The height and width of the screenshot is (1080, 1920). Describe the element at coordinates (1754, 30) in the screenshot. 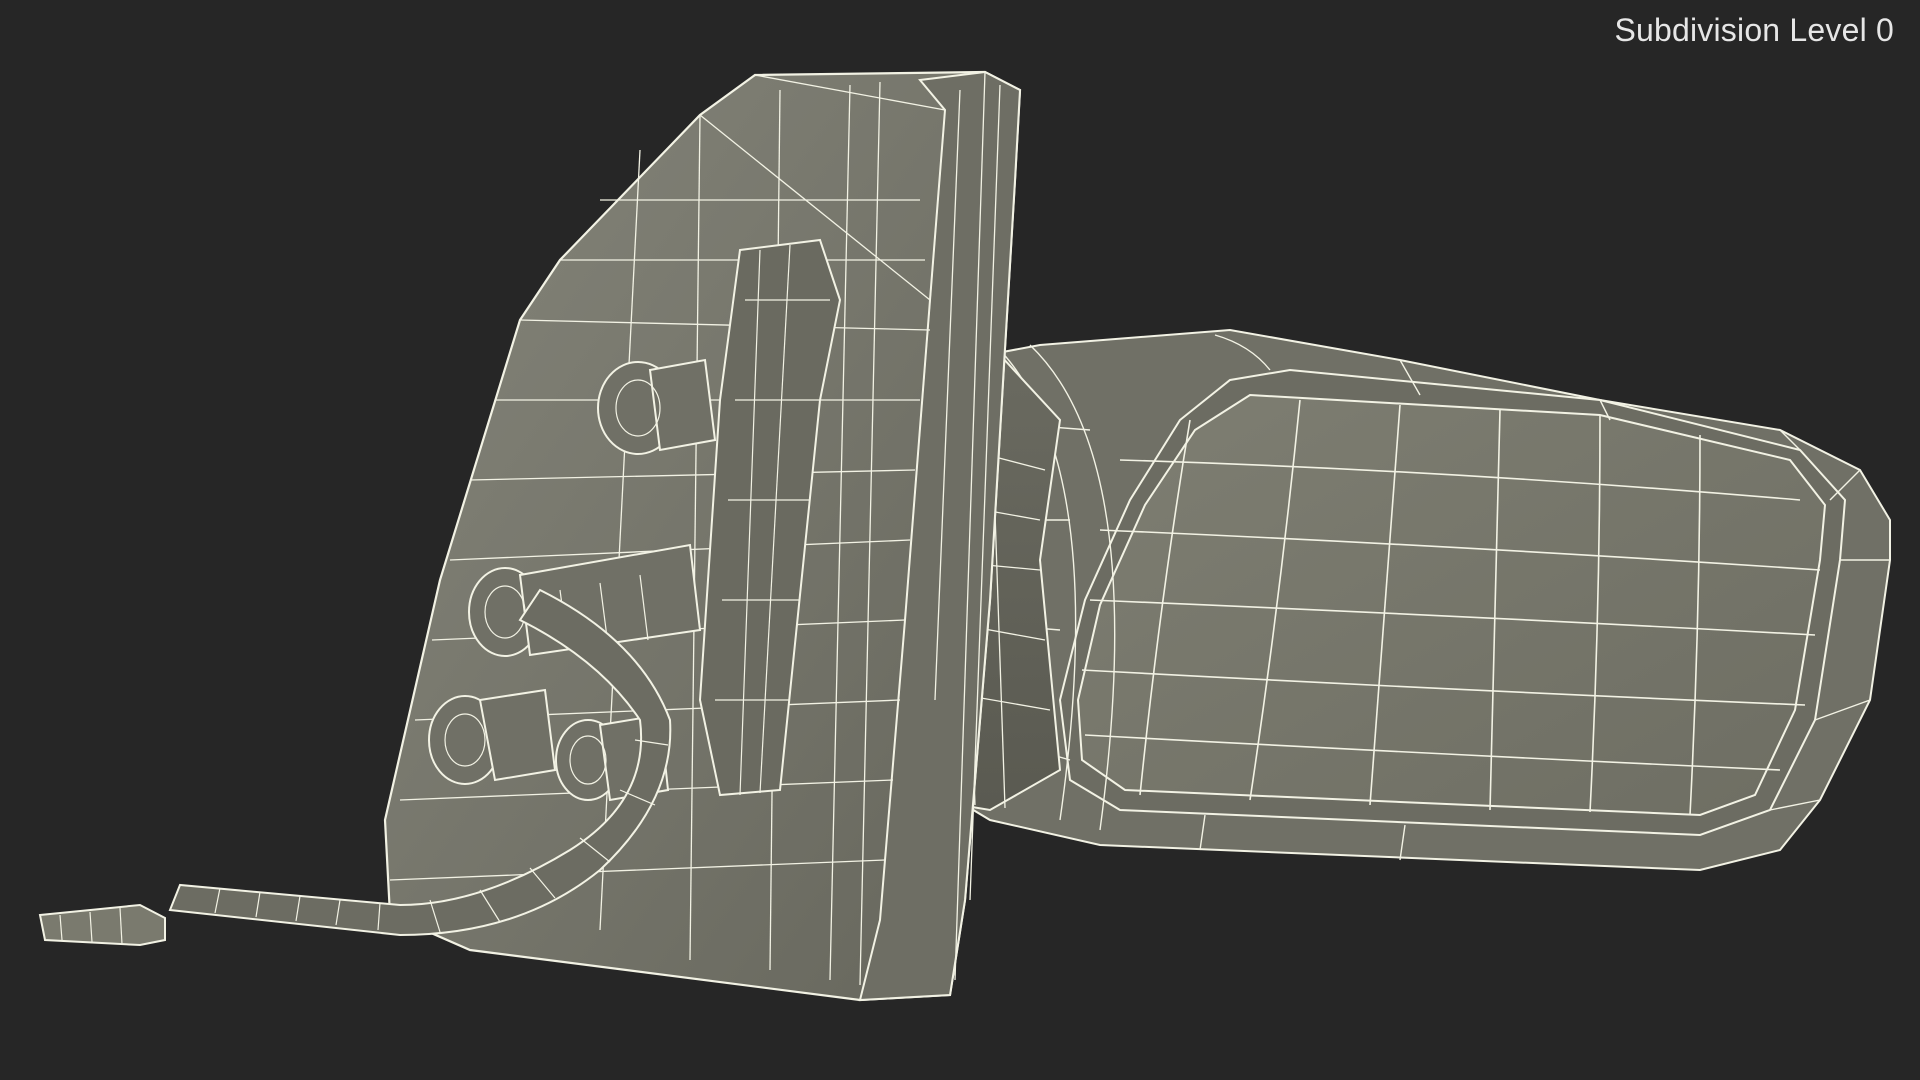

I see `subdivision-level-label: Subdivision Level 0` at that location.